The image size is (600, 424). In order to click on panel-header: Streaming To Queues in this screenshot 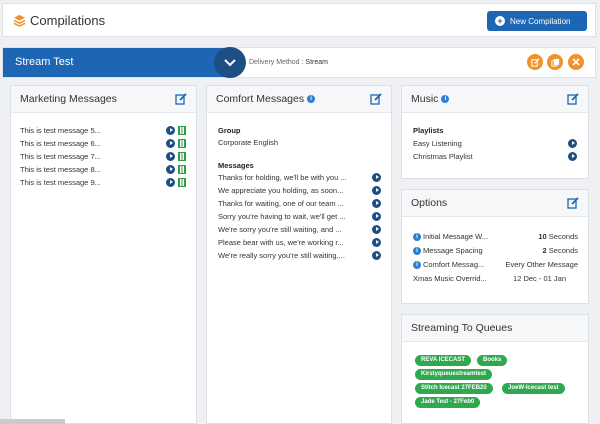, I will do `click(495, 328)`.